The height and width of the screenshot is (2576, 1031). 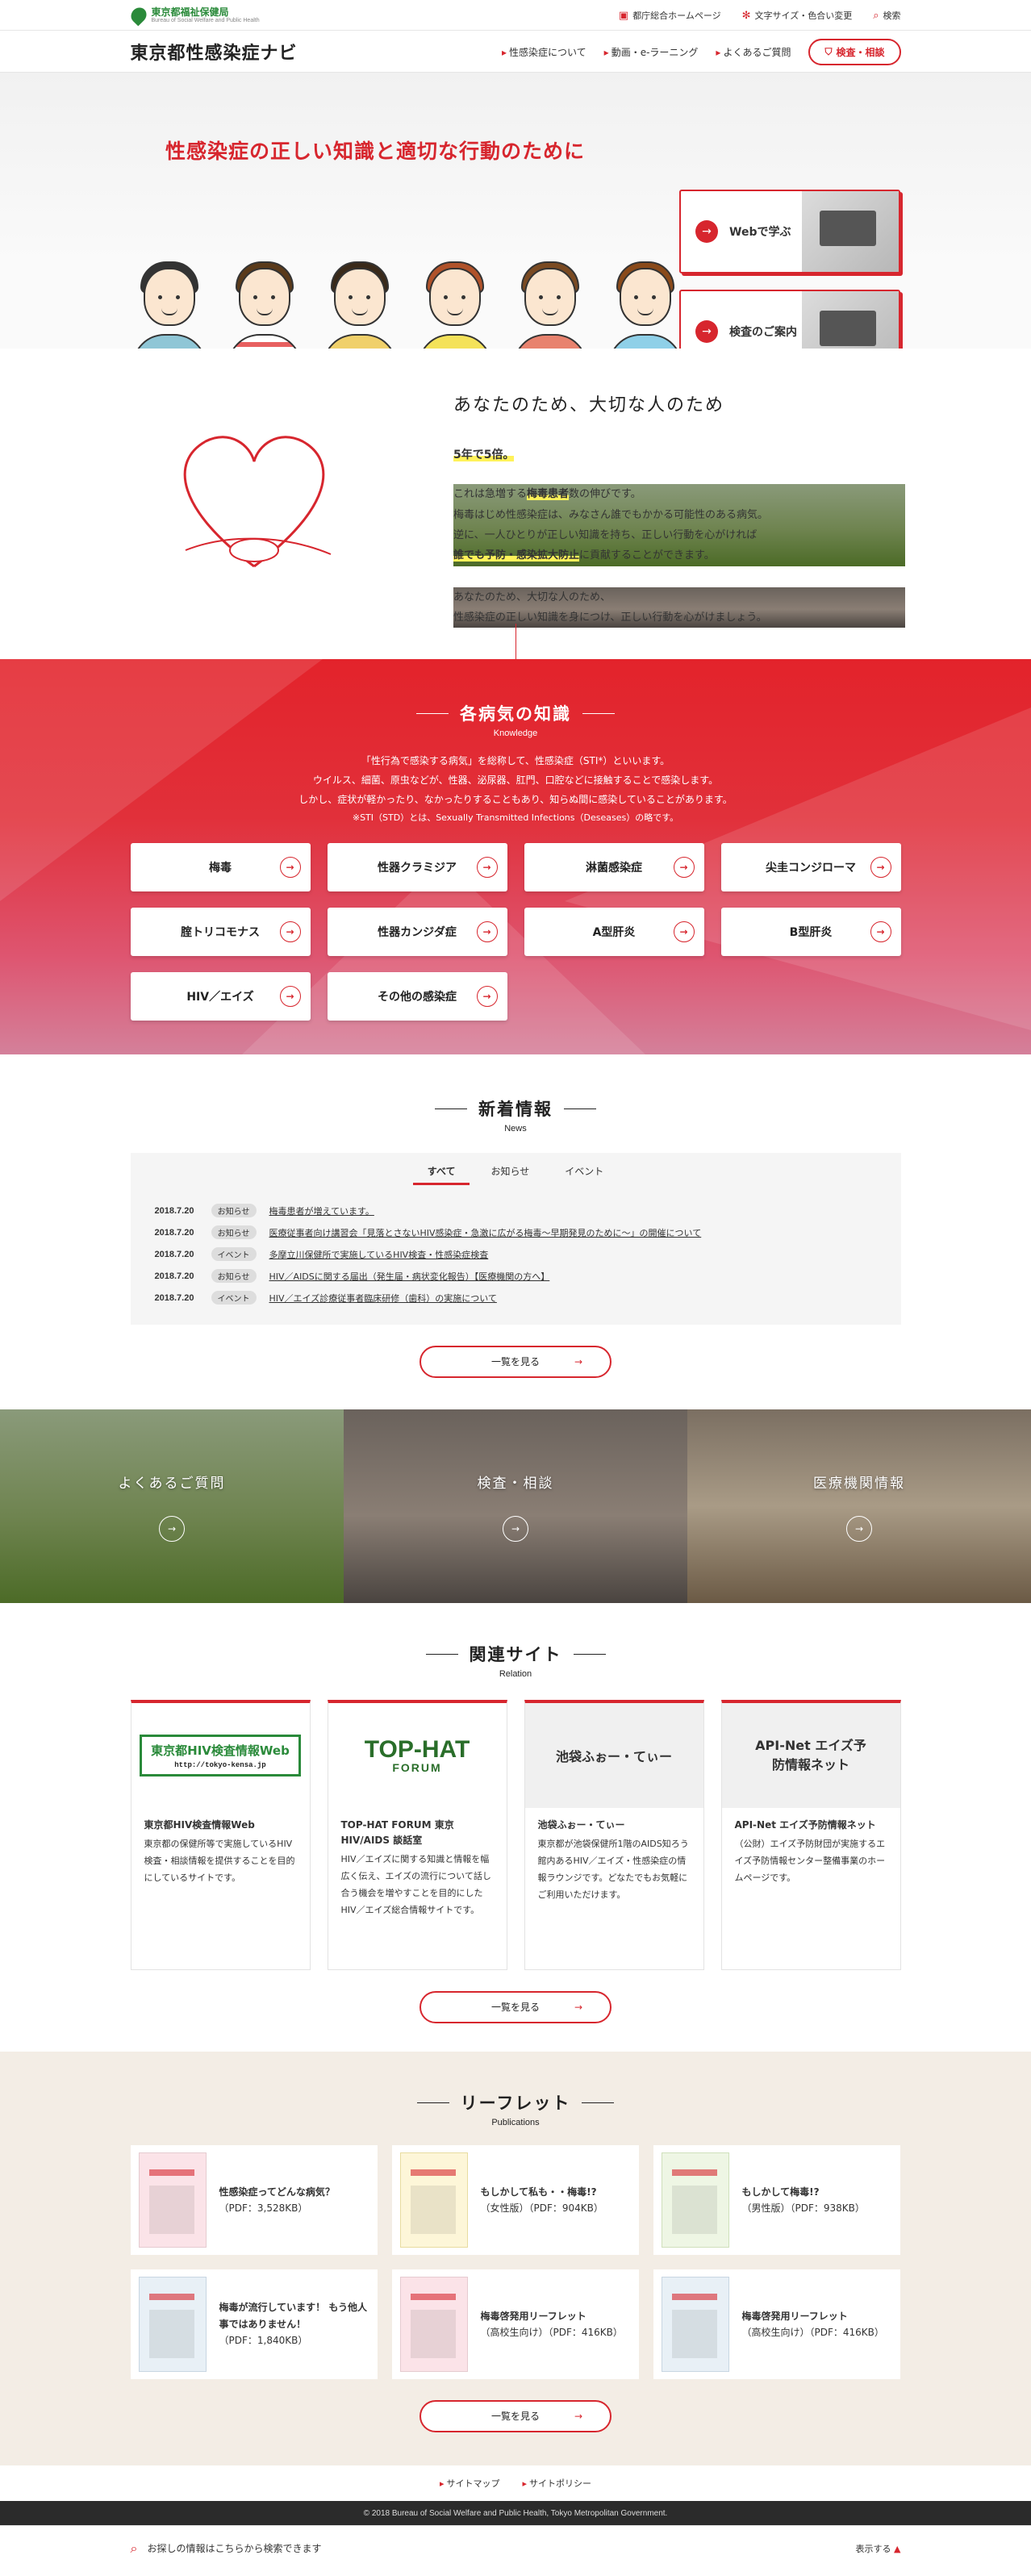 I want to click on disease-button-trichomonas: 腟トリコモナス →, so click(x=220, y=932).